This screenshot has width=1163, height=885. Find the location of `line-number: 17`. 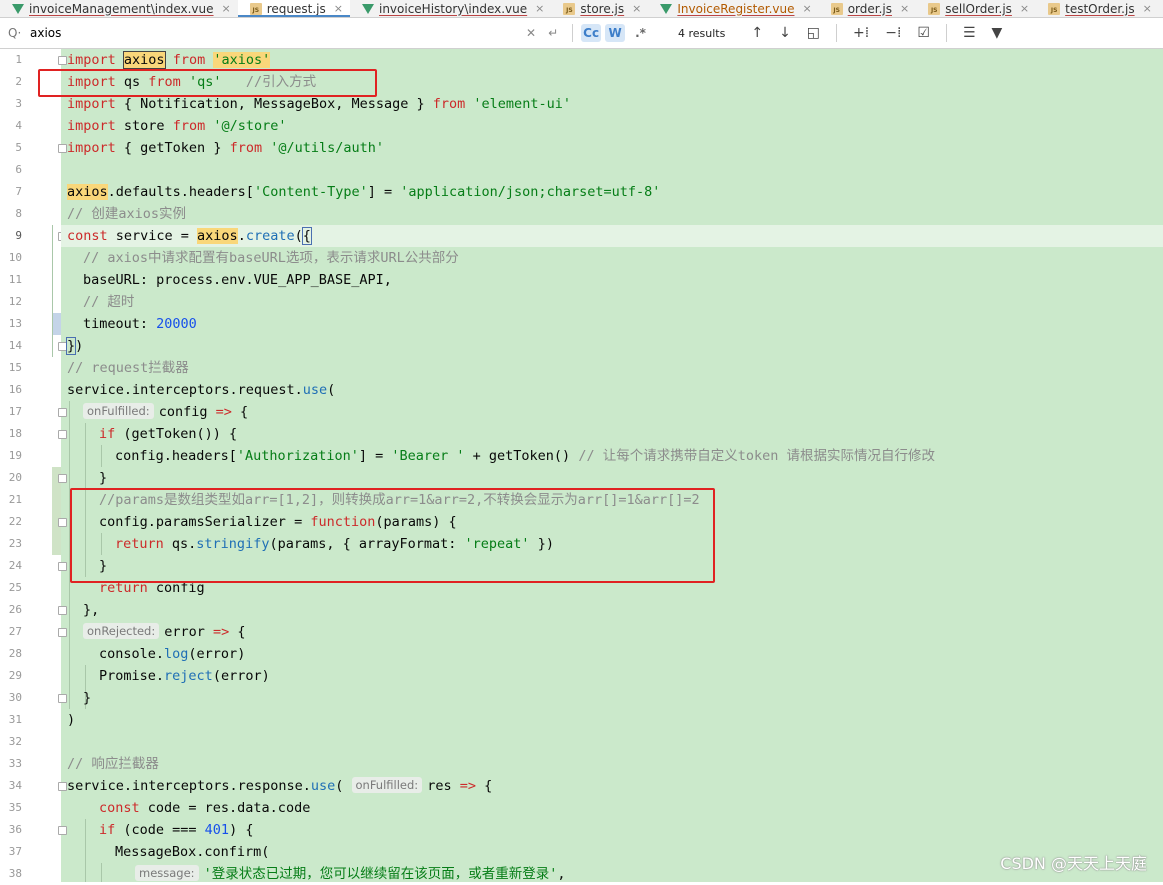

line-number: 17 is located at coordinates (15, 411).